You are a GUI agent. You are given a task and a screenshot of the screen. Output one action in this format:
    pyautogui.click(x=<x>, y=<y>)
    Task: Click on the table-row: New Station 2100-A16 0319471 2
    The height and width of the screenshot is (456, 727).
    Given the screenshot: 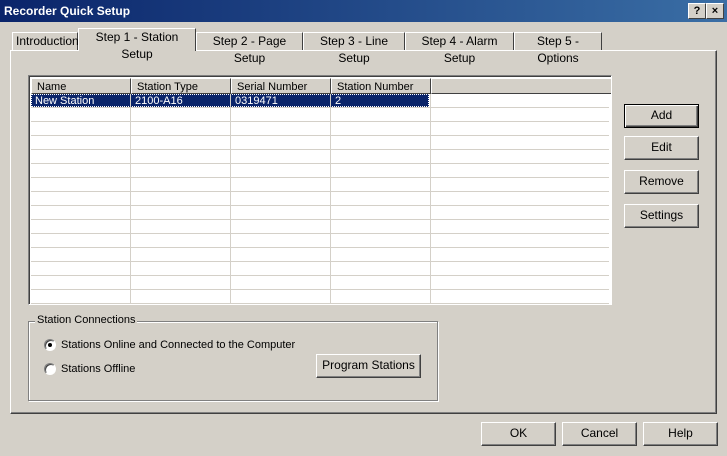 What is the action you would take?
    pyautogui.click(x=320, y=101)
    